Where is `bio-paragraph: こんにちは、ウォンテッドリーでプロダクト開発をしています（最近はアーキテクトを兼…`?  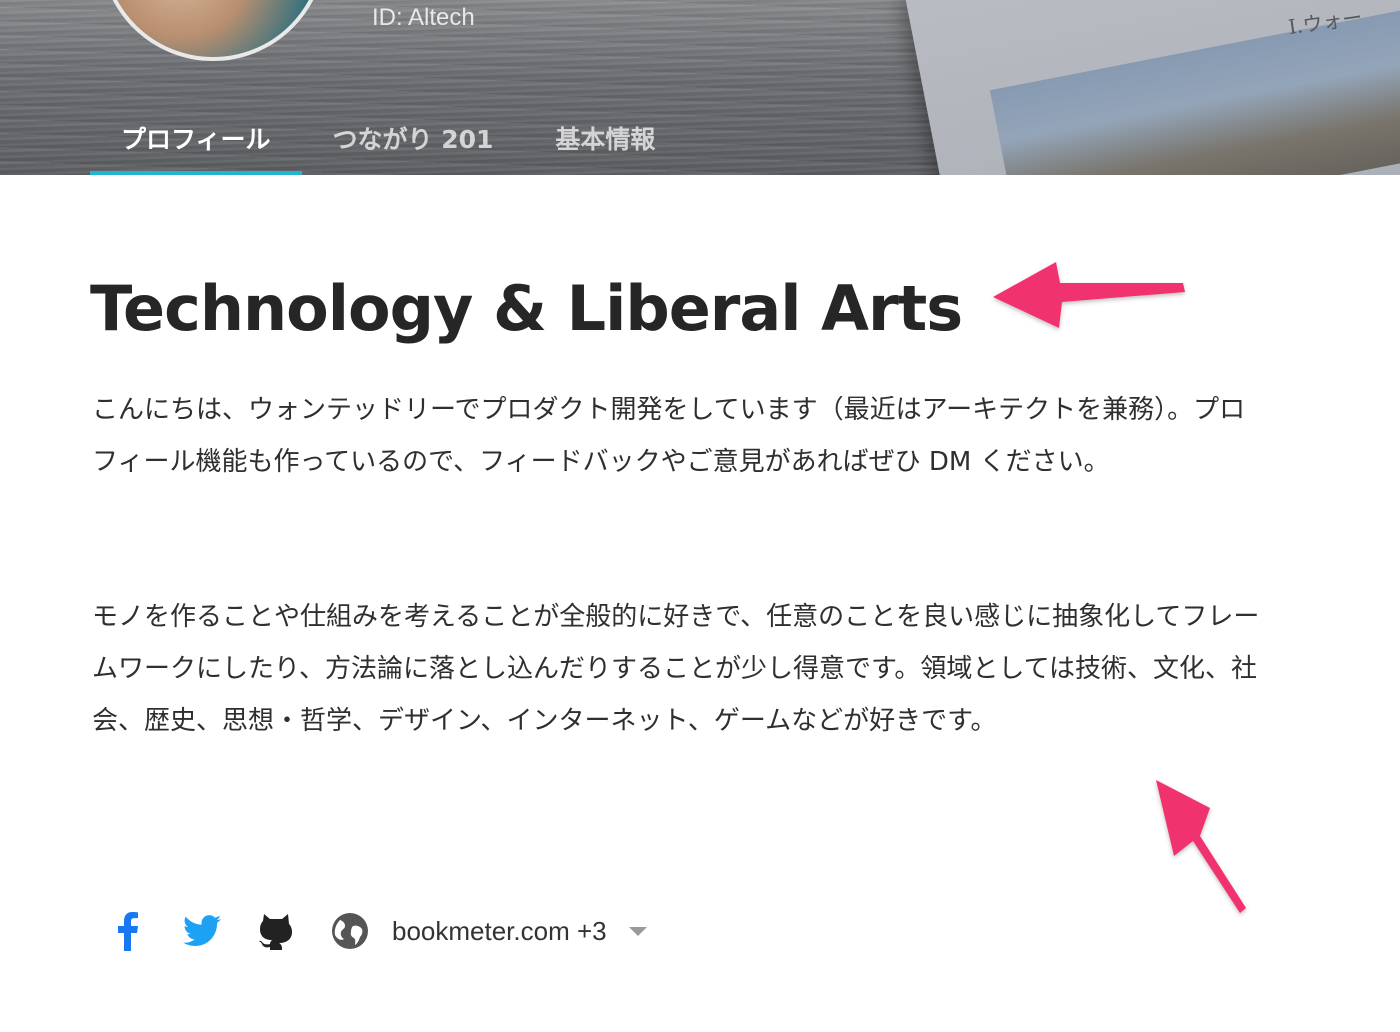 bio-paragraph: こんにちは、ウォンテッドリーでプロダクト開発をしています（最近はアーキテクトを兼… is located at coordinates (669, 436).